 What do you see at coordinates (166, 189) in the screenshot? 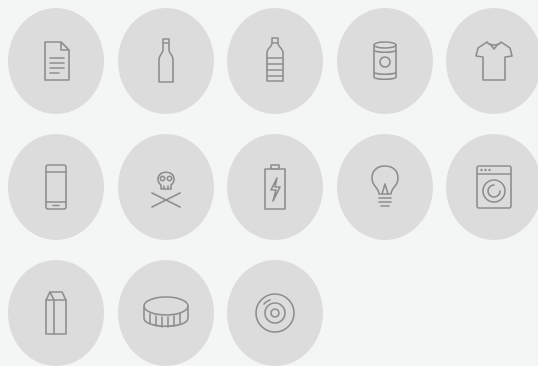
I see `skull-crossbones-icon` at bounding box center [166, 189].